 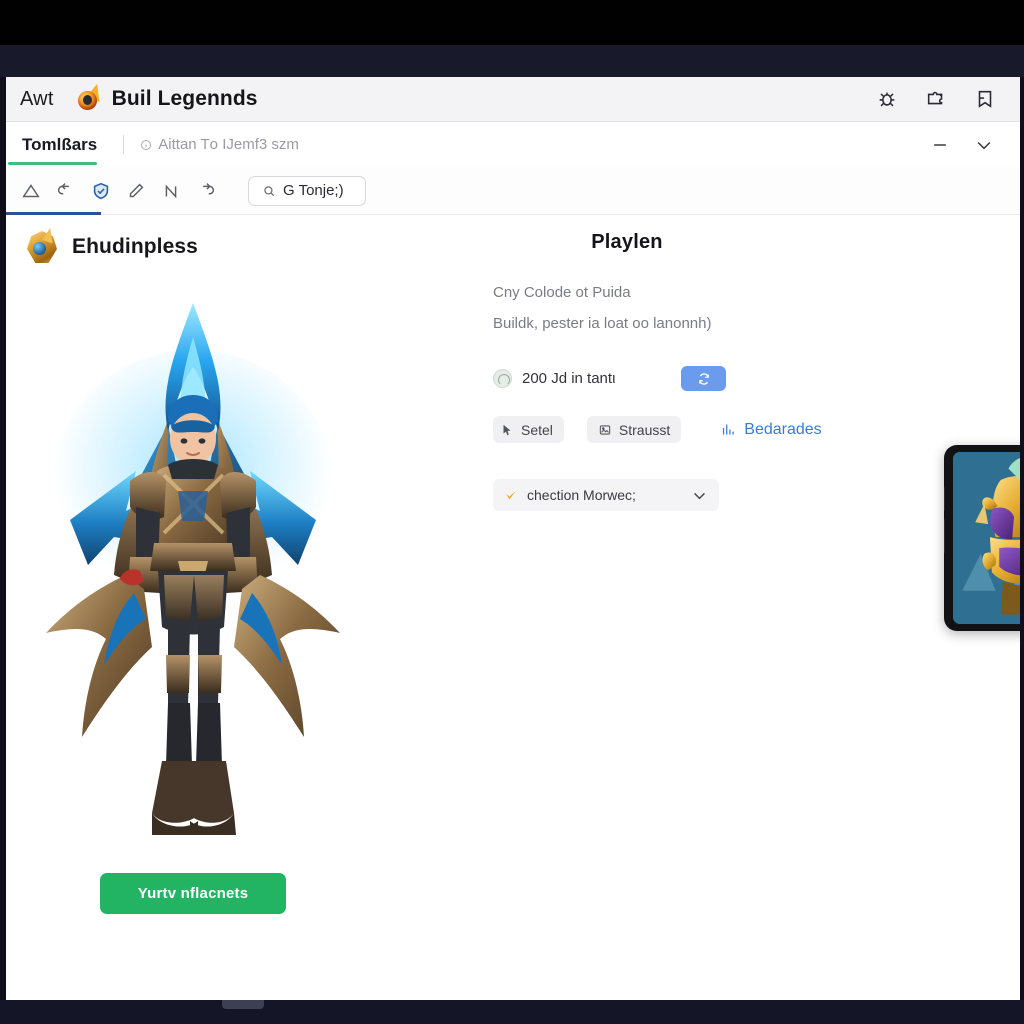 What do you see at coordinates (269, 190) in the screenshot?
I see `search-icon` at bounding box center [269, 190].